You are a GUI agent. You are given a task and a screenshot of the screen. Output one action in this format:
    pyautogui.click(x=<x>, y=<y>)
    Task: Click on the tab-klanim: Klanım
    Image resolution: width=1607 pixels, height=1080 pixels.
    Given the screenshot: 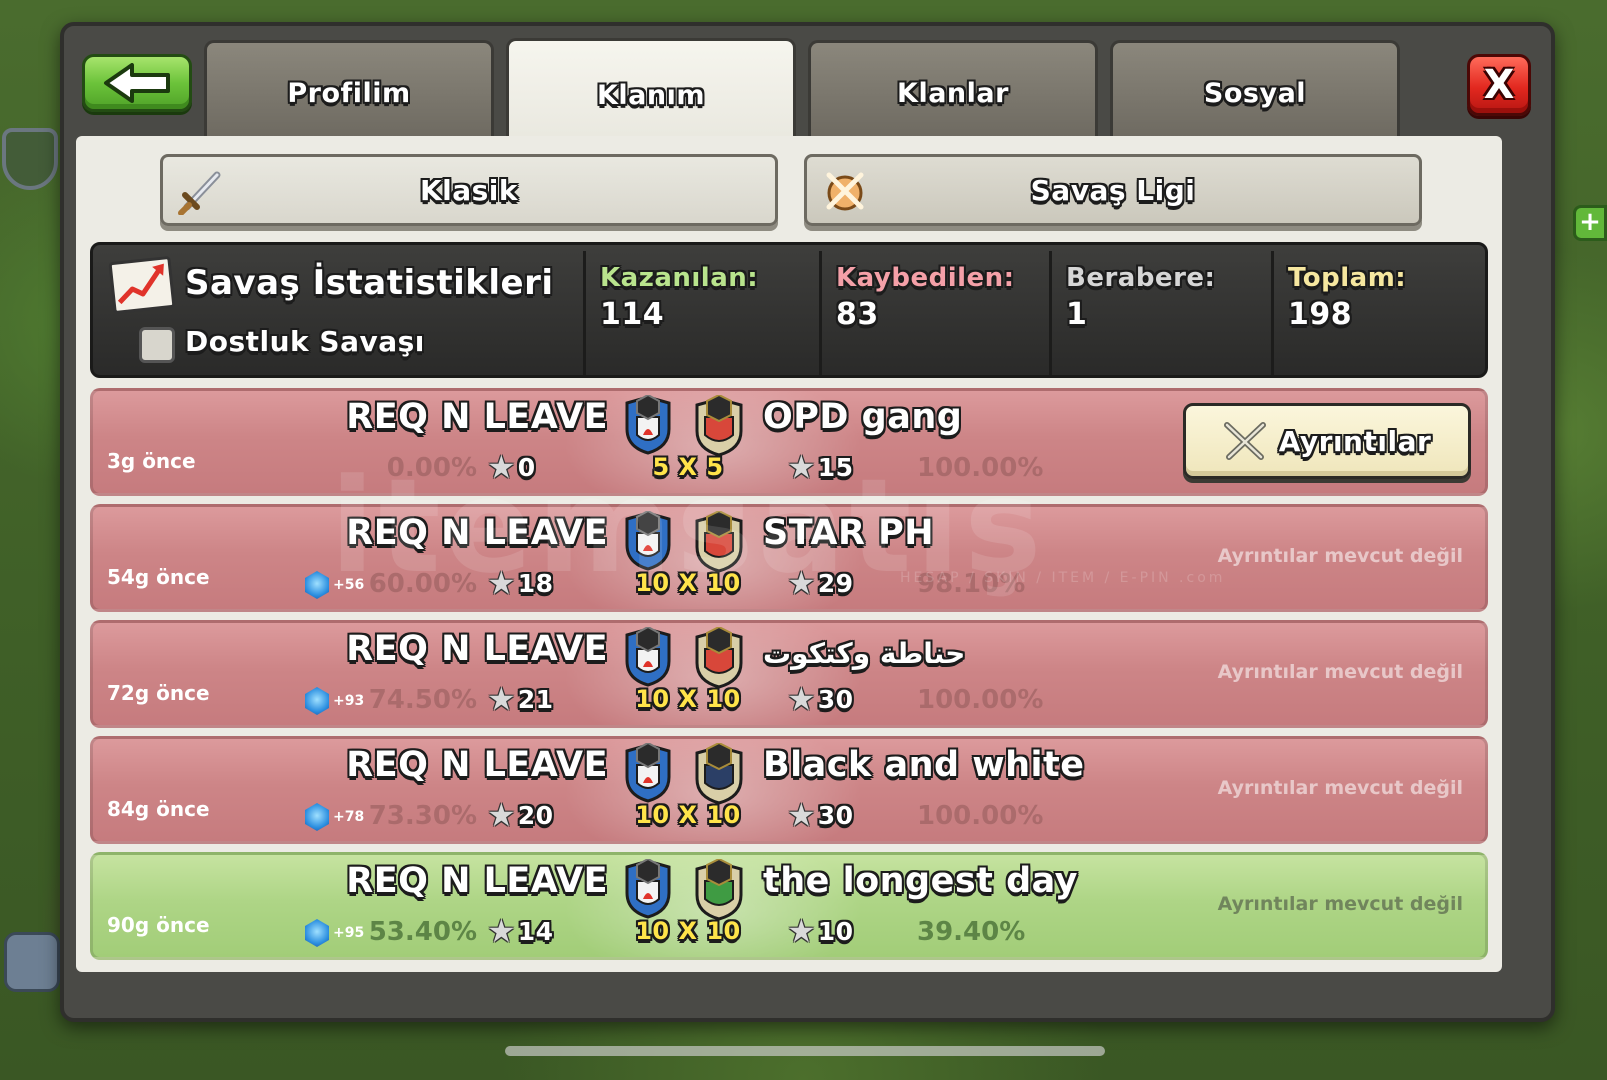 What is the action you would take?
    pyautogui.click(x=651, y=94)
    